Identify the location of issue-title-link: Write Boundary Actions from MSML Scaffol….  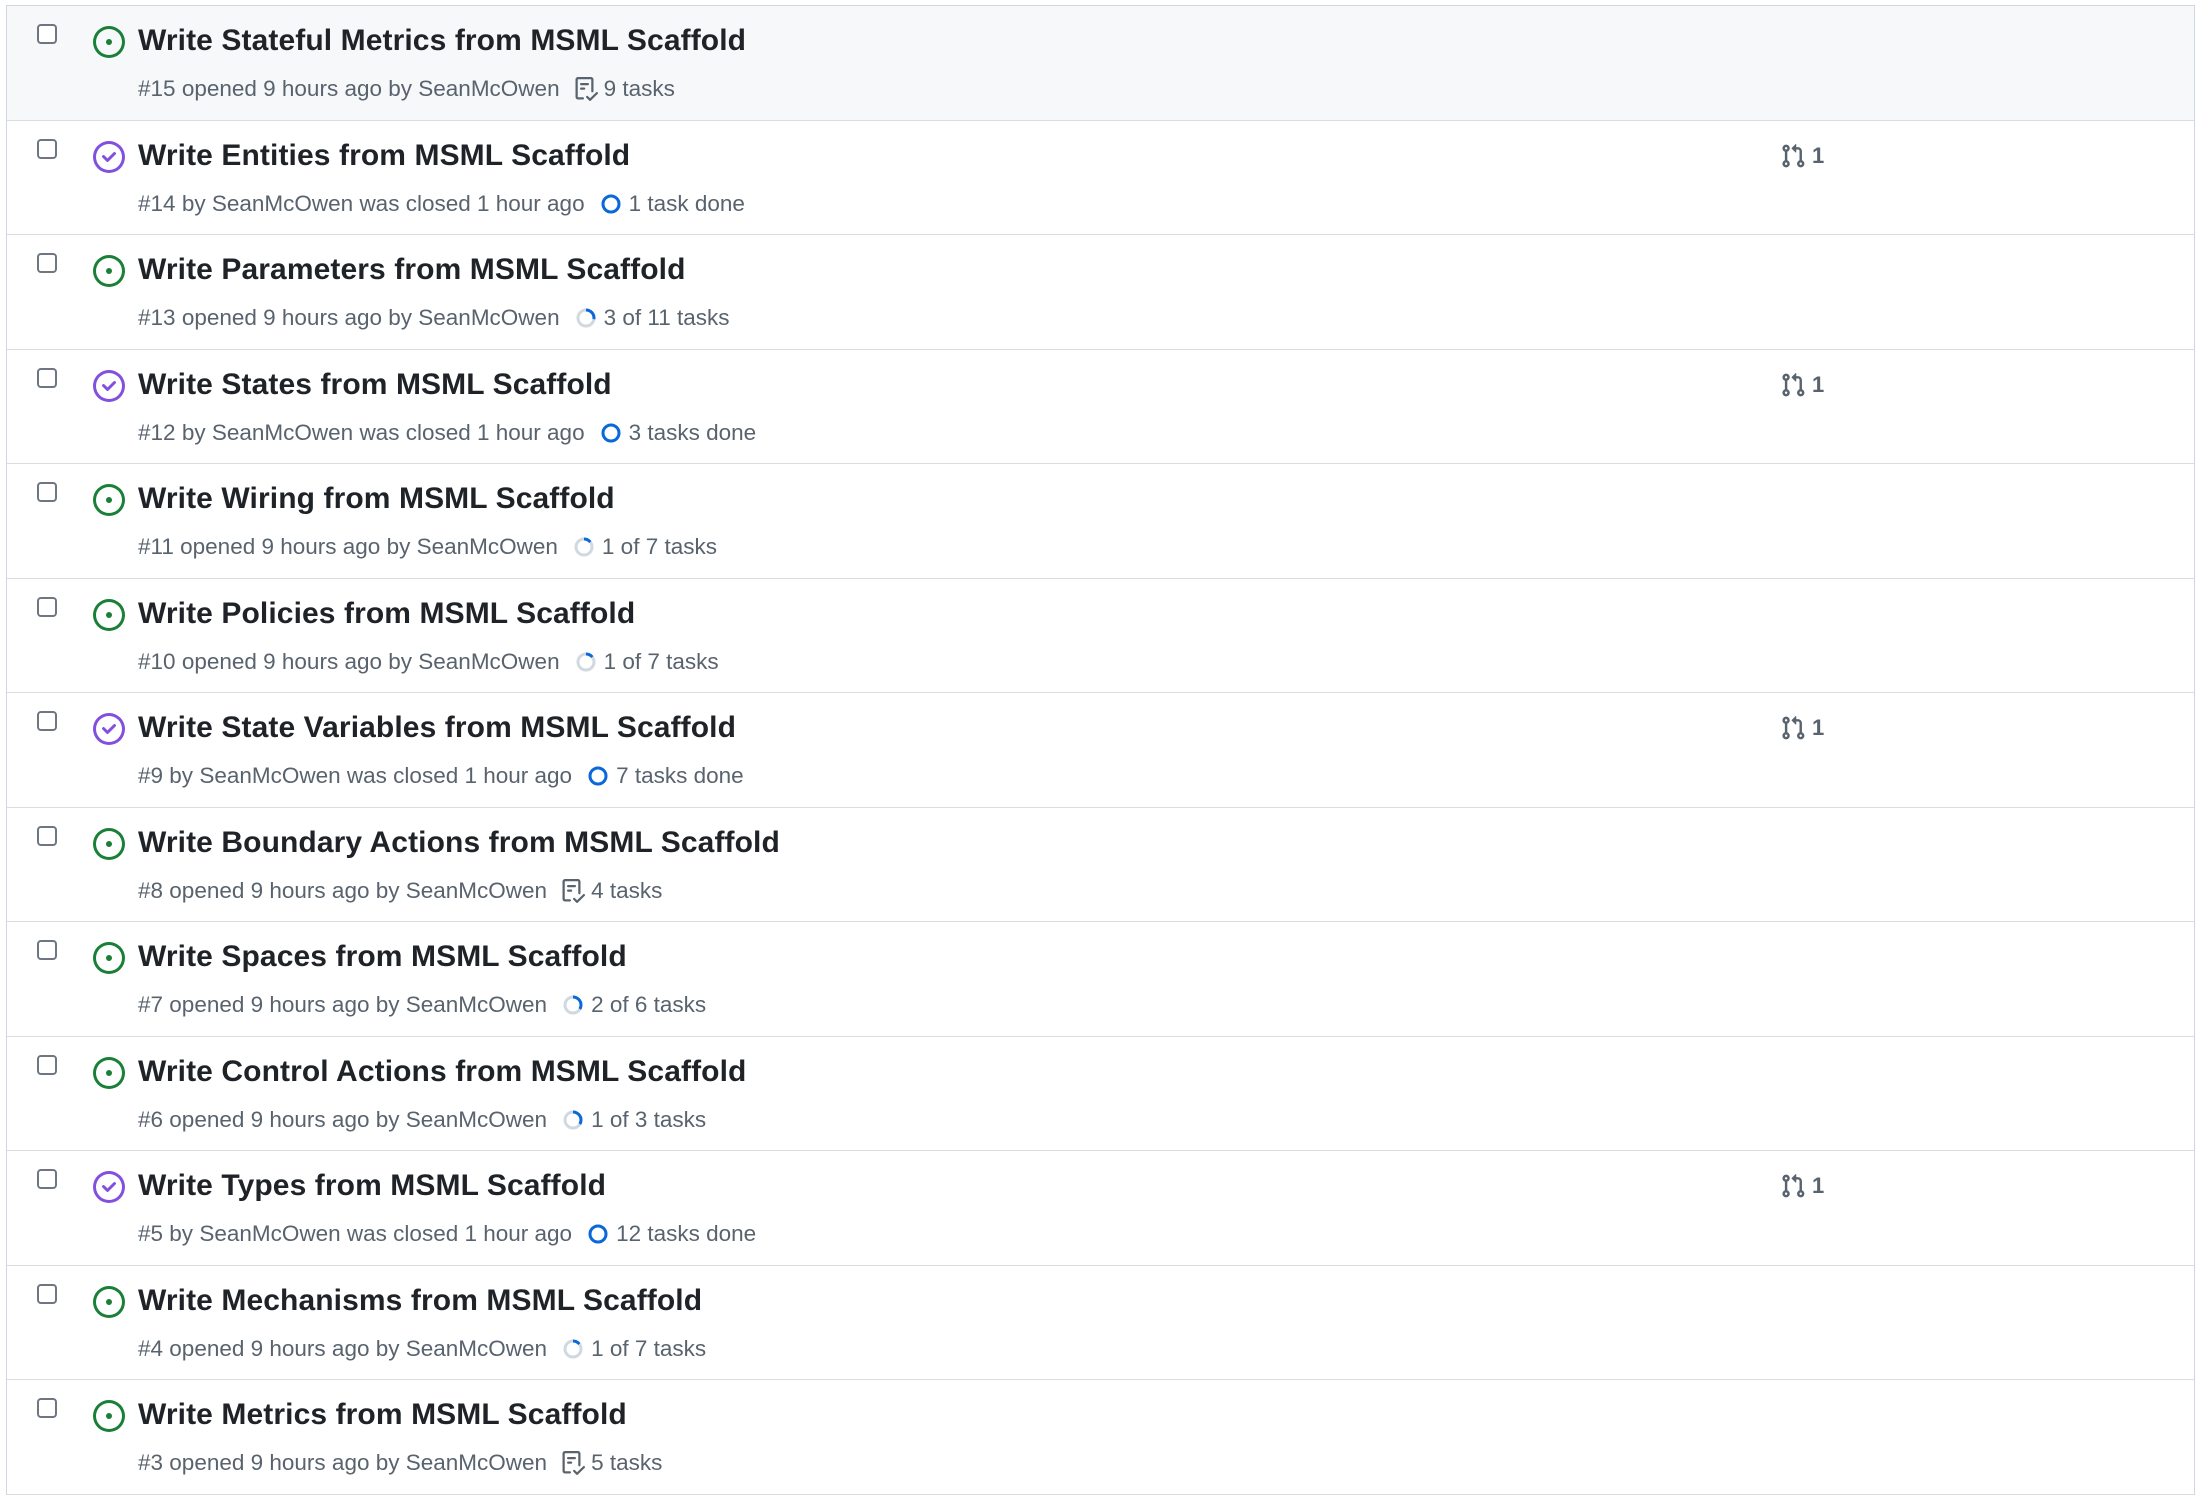
(459, 843).